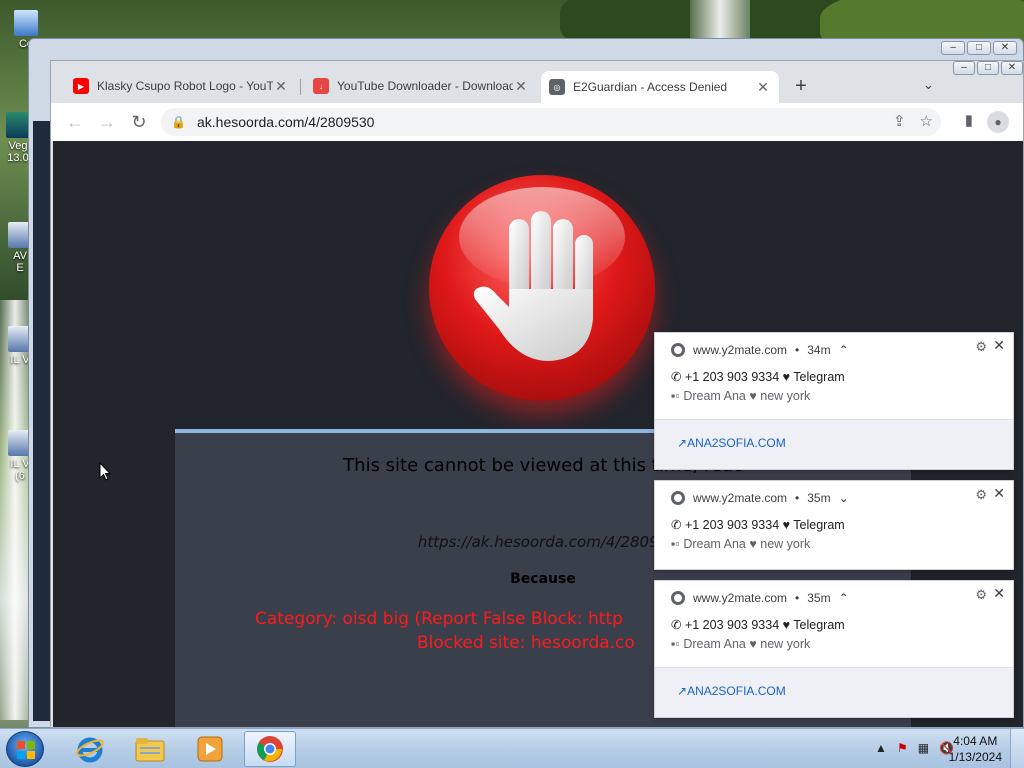 The width and height of the screenshot is (1024, 768). What do you see at coordinates (25, 749) in the screenshot?
I see `start-button` at bounding box center [25, 749].